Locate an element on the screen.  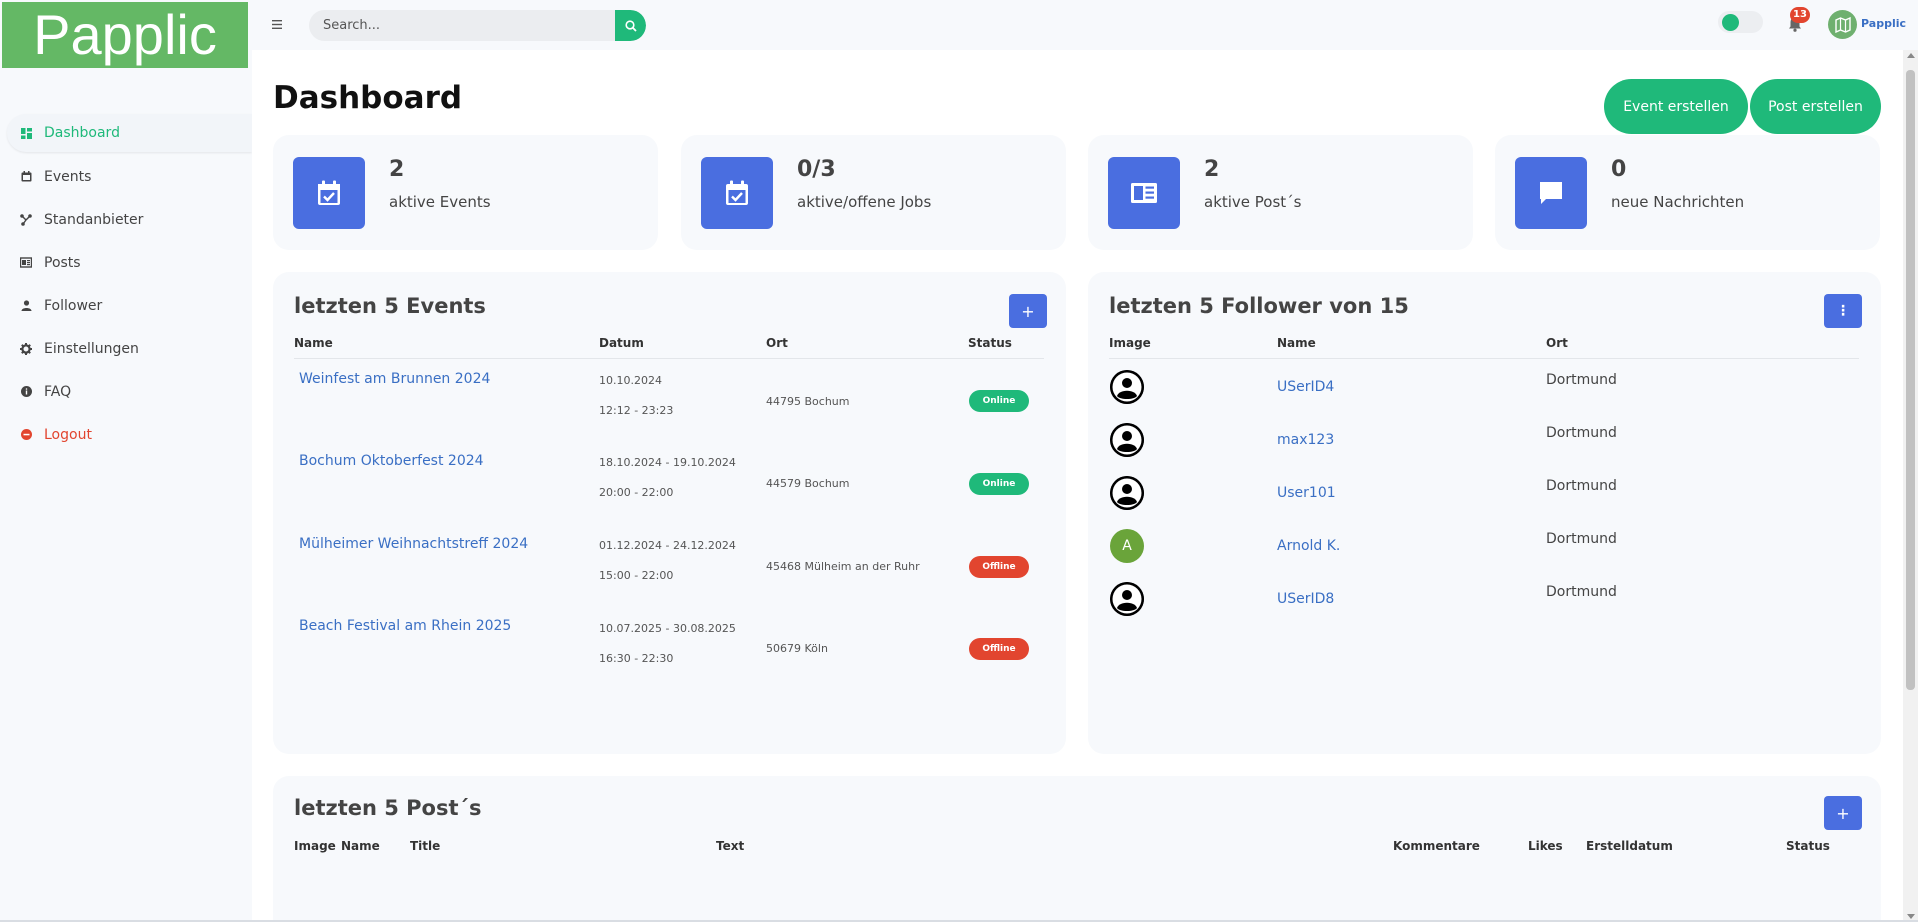
event-time: 20:00 - 22:00 is located at coordinates (636, 492).